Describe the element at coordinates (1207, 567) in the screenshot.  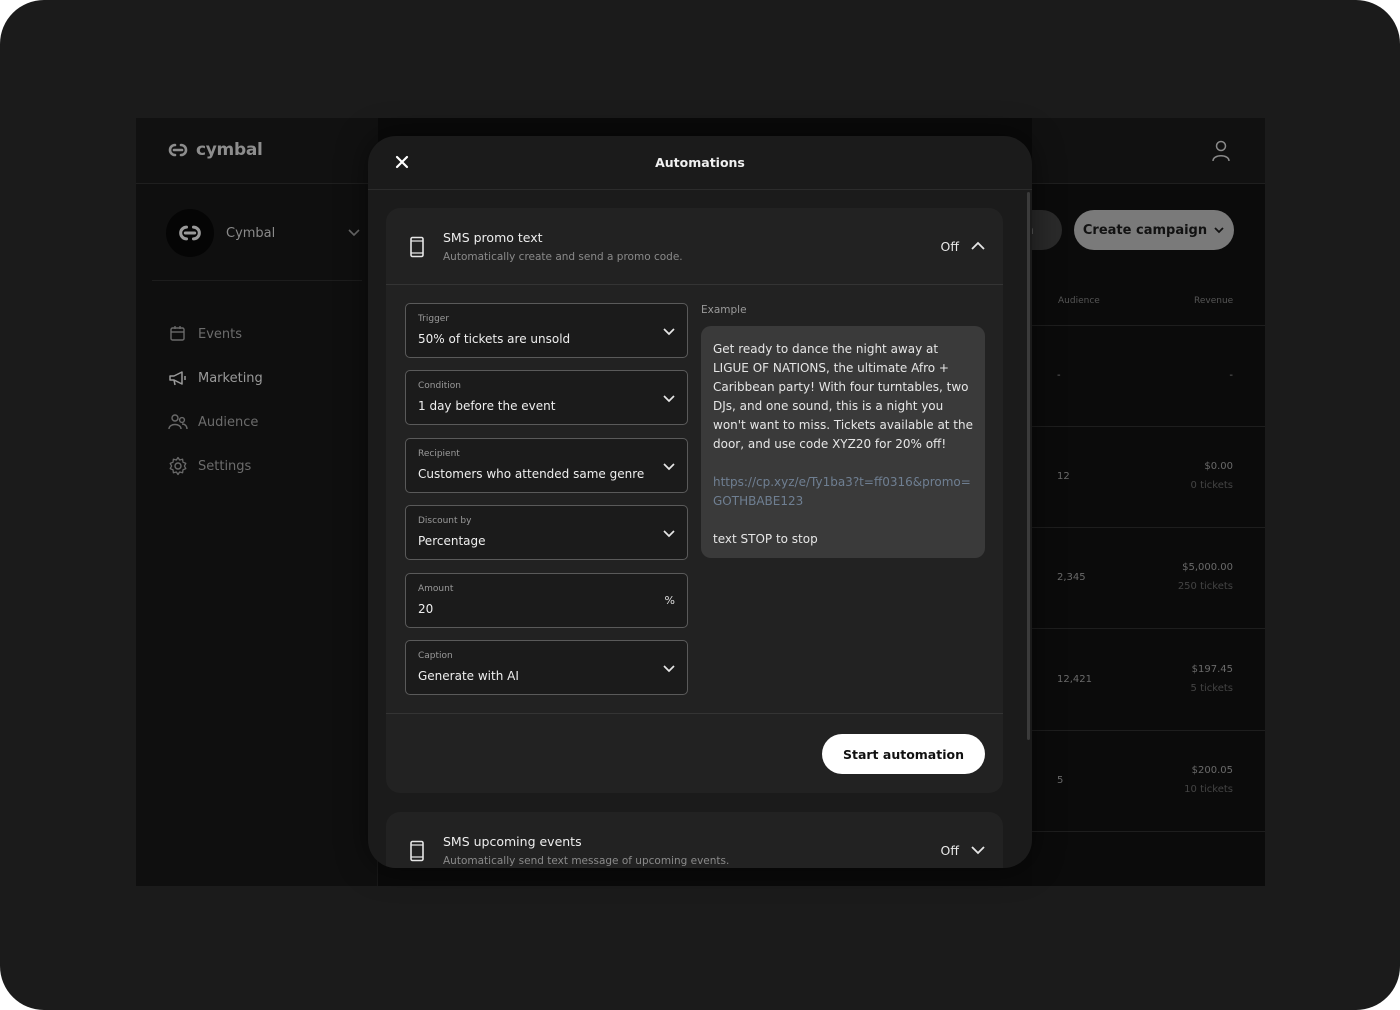
I see `revenue-amount: $5,000.00` at that location.